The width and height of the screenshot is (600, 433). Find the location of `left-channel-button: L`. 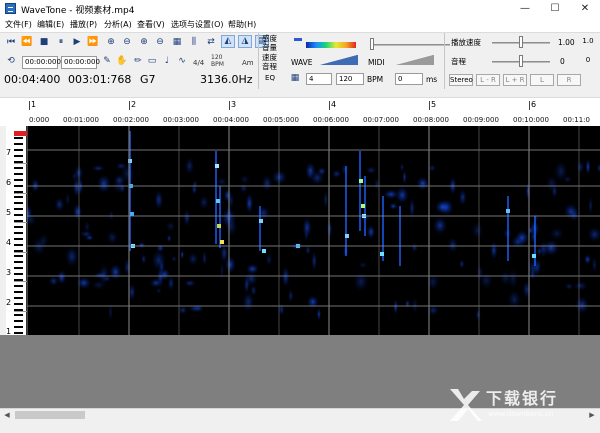

left-channel-button: L is located at coordinates (542, 80).